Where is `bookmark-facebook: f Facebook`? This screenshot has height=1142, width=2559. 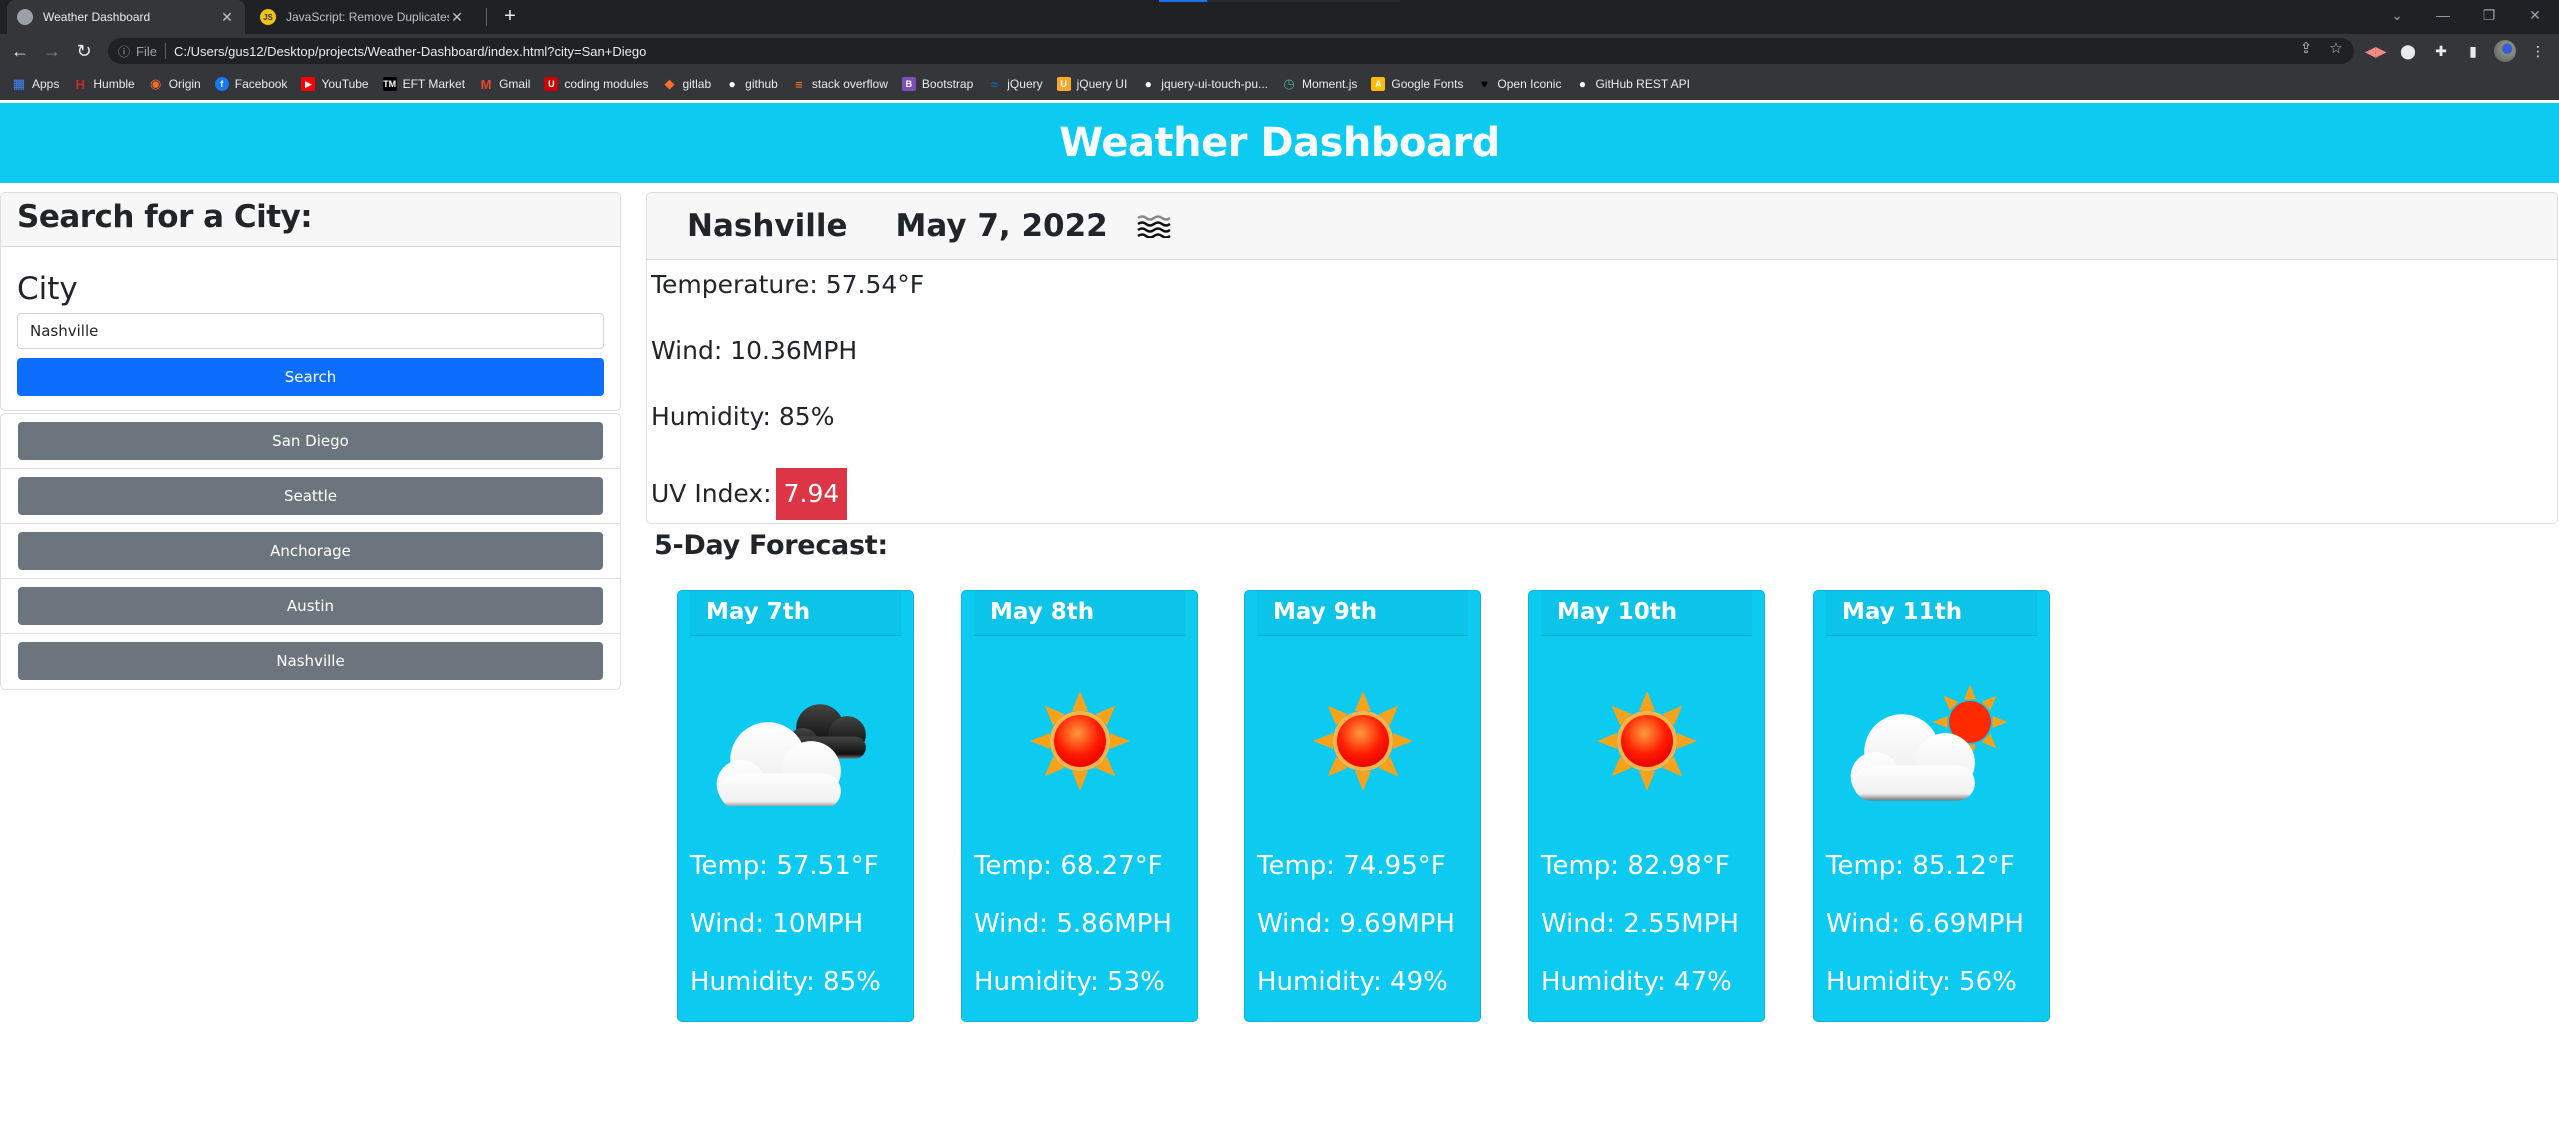
bookmark-facebook: f Facebook is located at coordinates (251, 84).